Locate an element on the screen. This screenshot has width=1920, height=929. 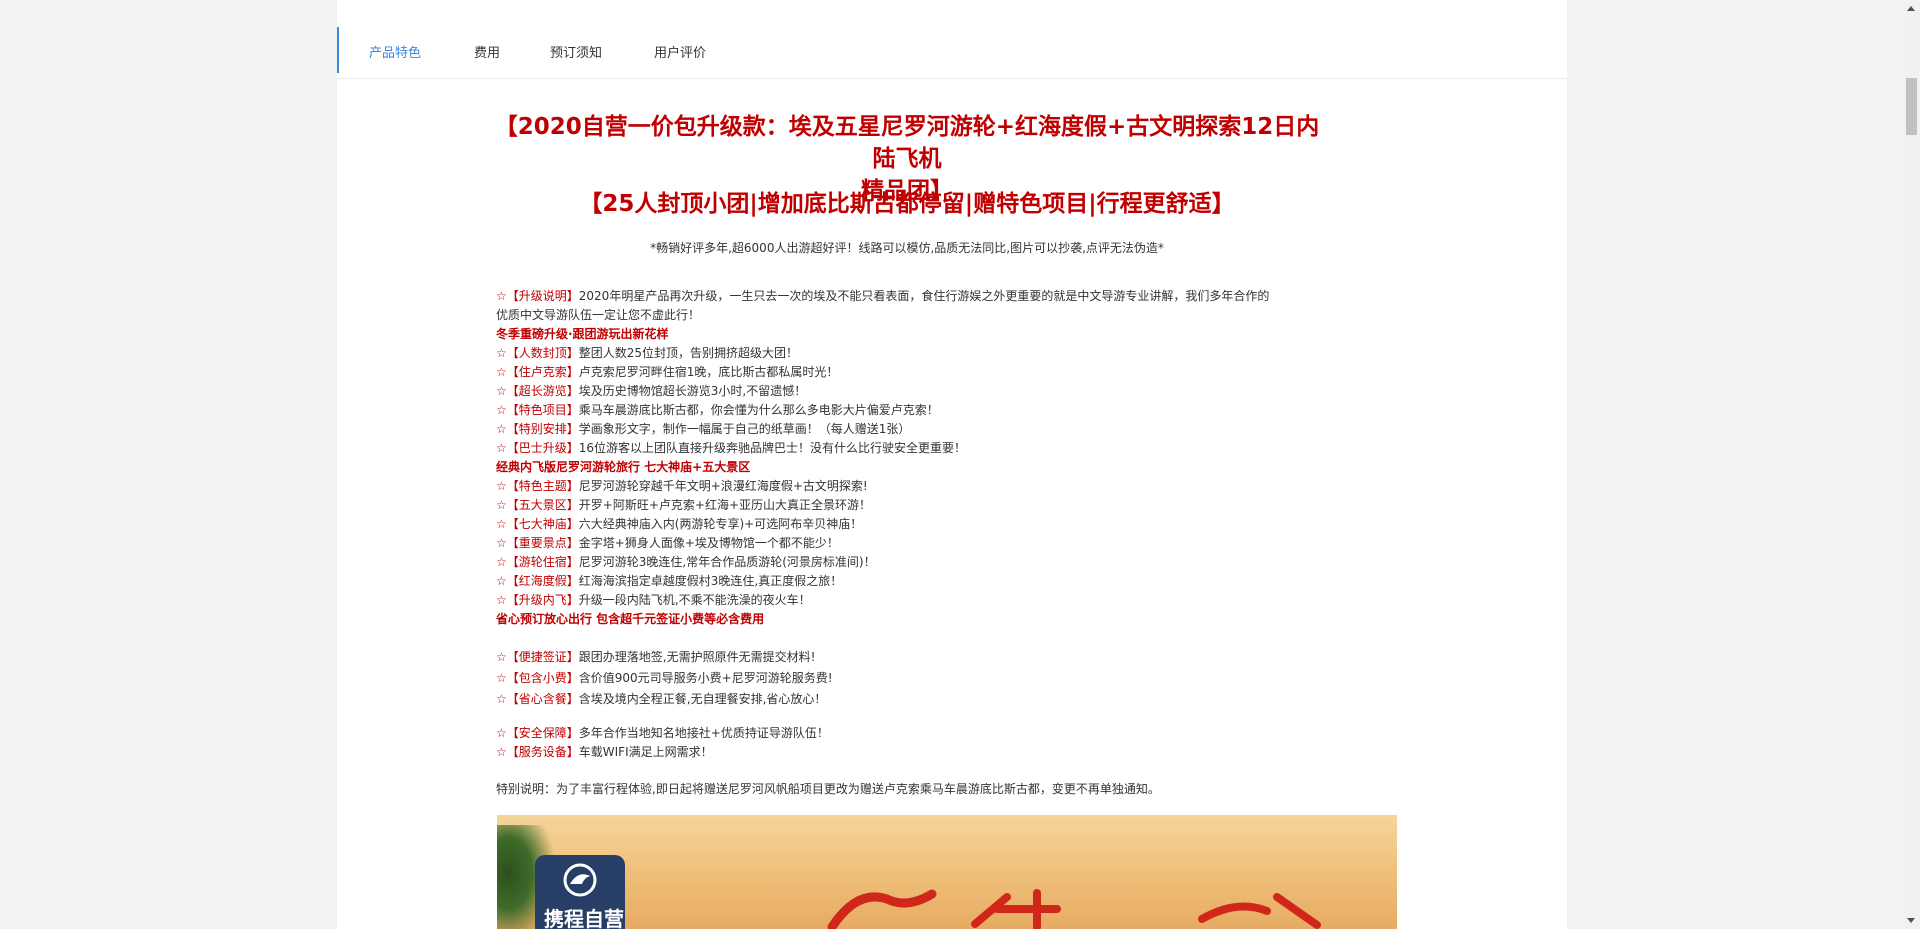
feature-tag: 【便捷签证】 is located at coordinates (542, 657).